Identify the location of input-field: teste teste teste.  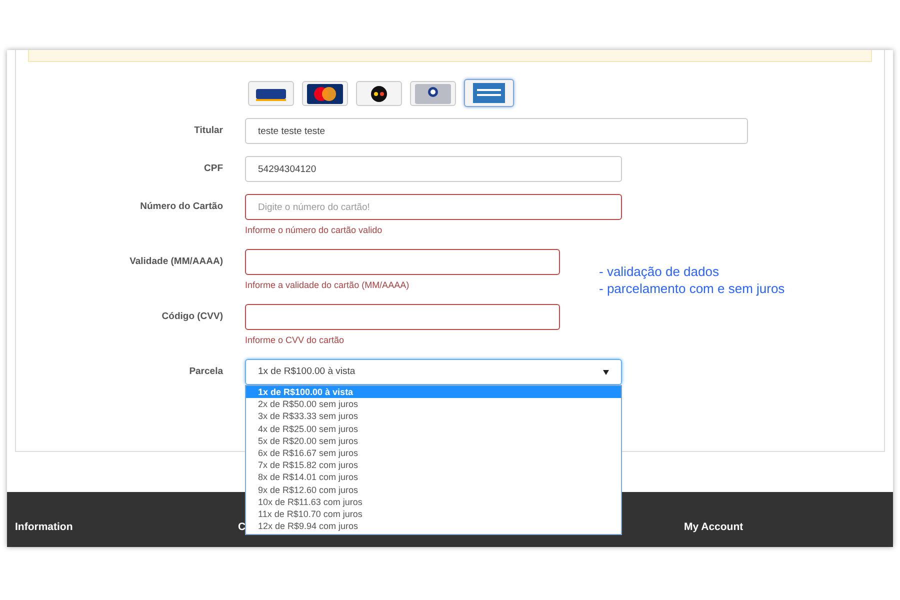
(496, 131).